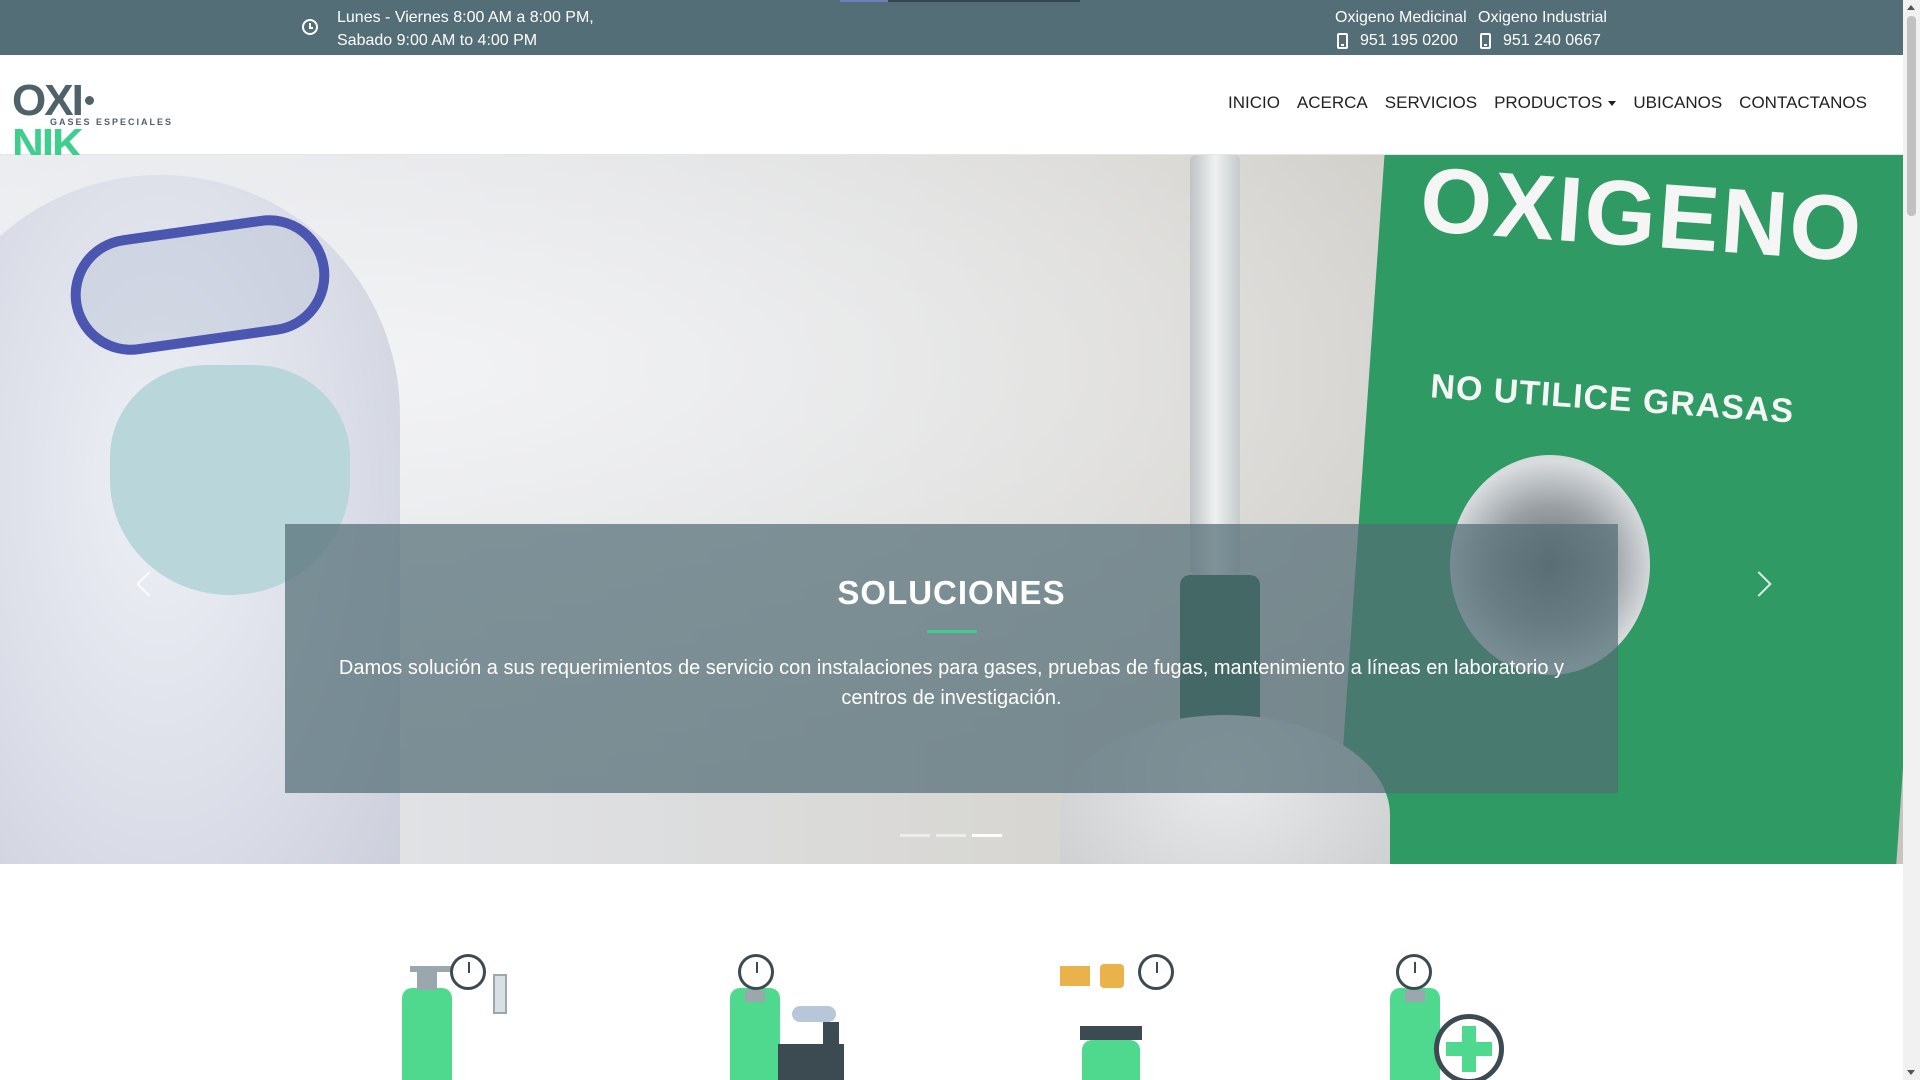 This screenshot has width=1920, height=1080. I want to click on nav-ubicanos: UBICANOS, so click(1677, 103).